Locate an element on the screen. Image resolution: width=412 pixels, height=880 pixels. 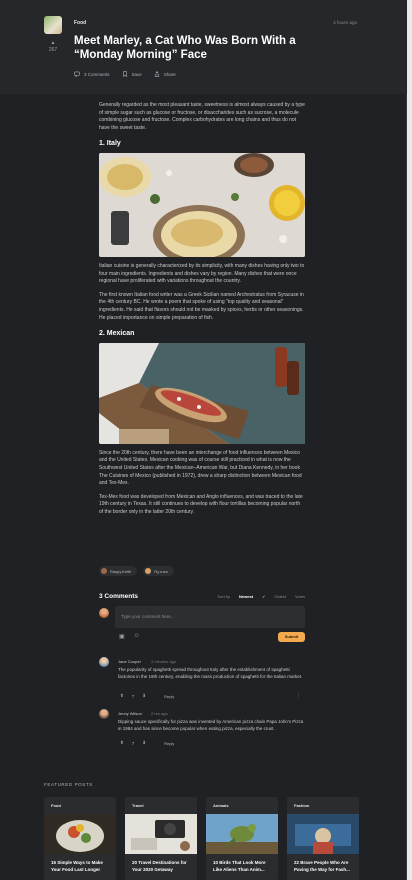
tag-label: Raspy.Keith is located at coordinates (121, 571).